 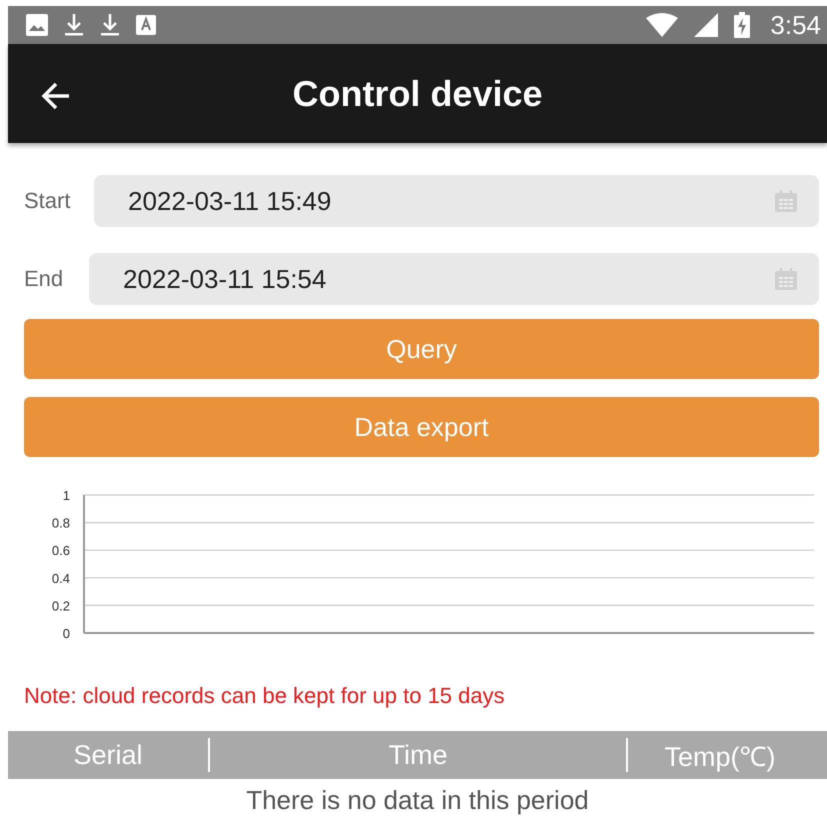 I want to click on column-header: Time, so click(x=418, y=755).